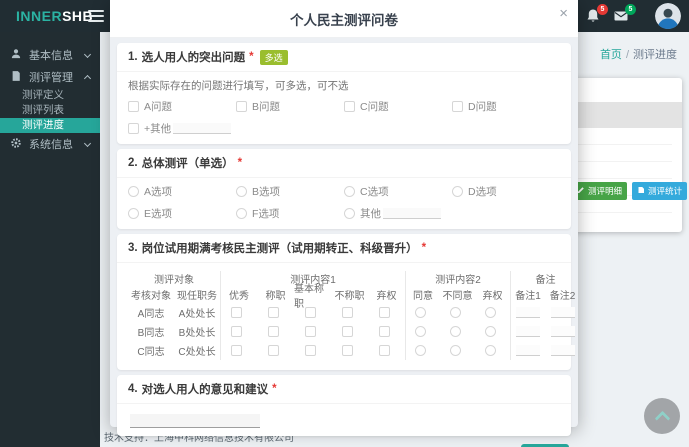 Image resolution: width=689 pixels, height=447 pixels. Describe the element at coordinates (596, 14) in the screenshot. I see `notifications-button: 5` at that location.